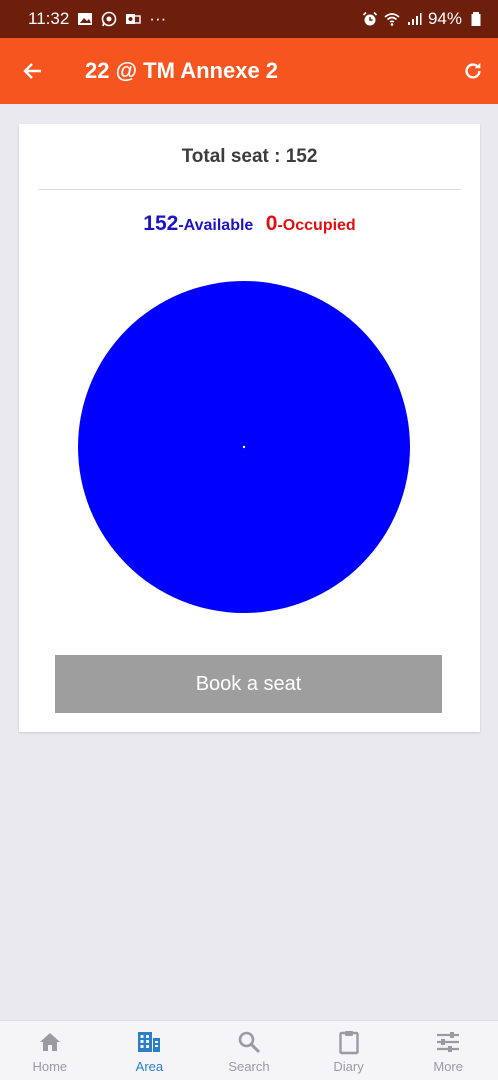 This screenshot has width=498, height=1080. What do you see at coordinates (249, 1066) in the screenshot?
I see `nav-label-search: Search` at bounding box center [249, 1066].